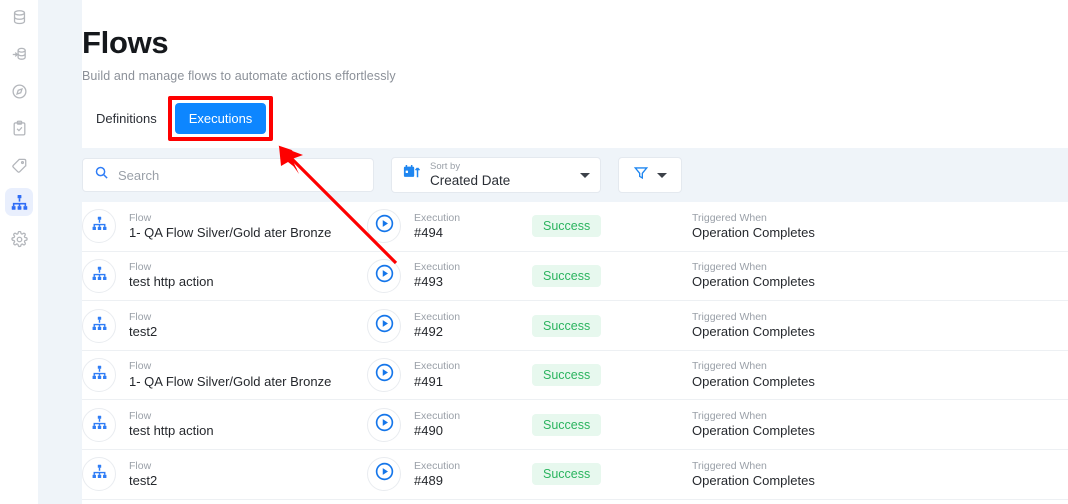  Describe the element at coordinates (650, 175) in the screenshot. I see `filter-button` at that location.